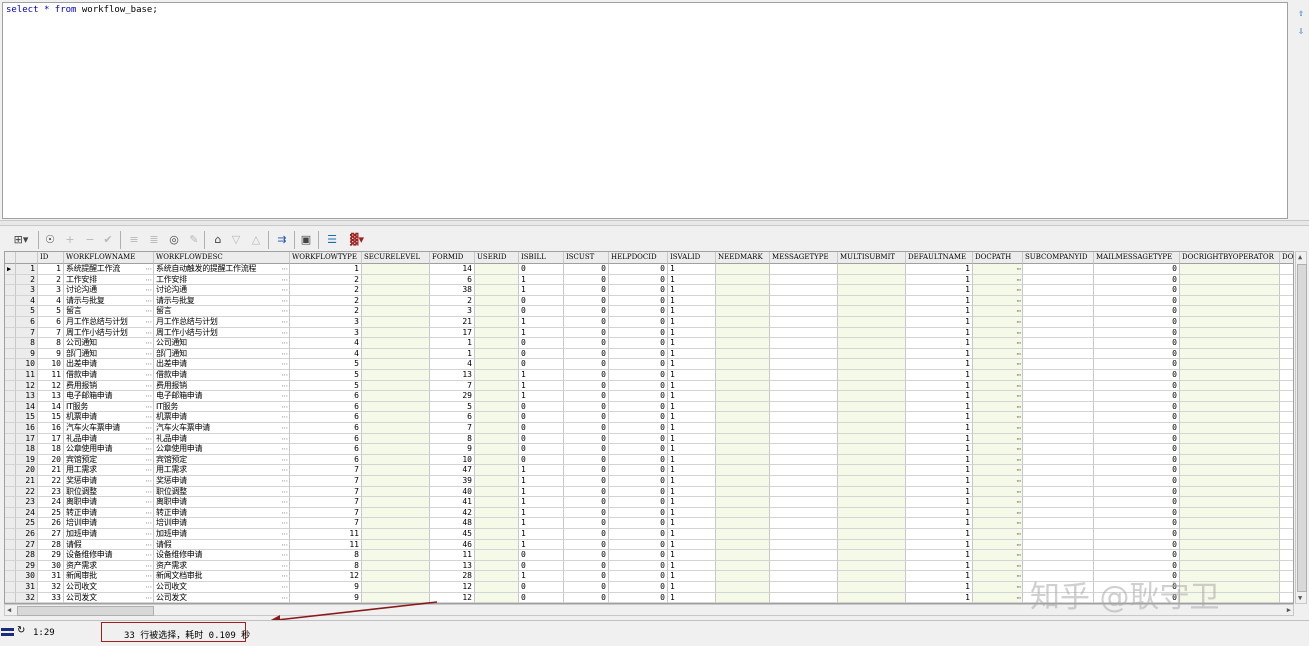 This screenshot has height=646, width=1309. I want to click on cell-workflowdesc: 请假 ⋯, so click(222, 545).